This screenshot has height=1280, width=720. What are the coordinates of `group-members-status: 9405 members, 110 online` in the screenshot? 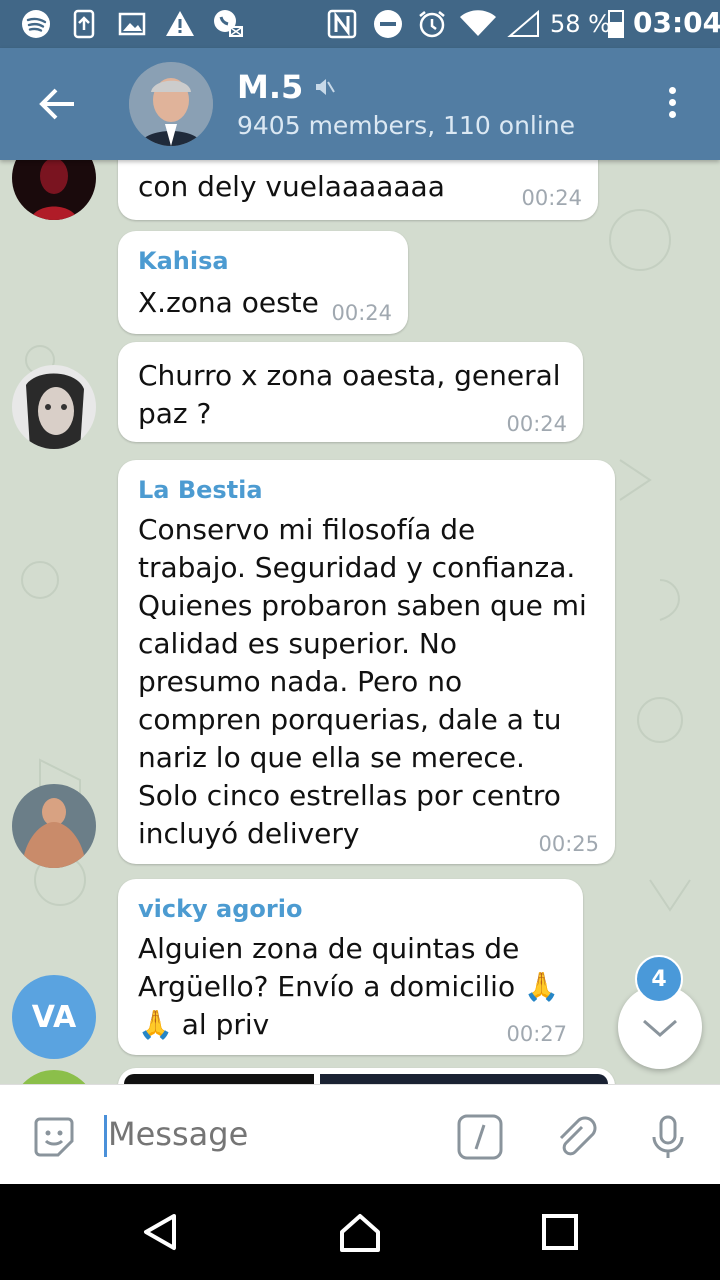 It's located at (406, 125).